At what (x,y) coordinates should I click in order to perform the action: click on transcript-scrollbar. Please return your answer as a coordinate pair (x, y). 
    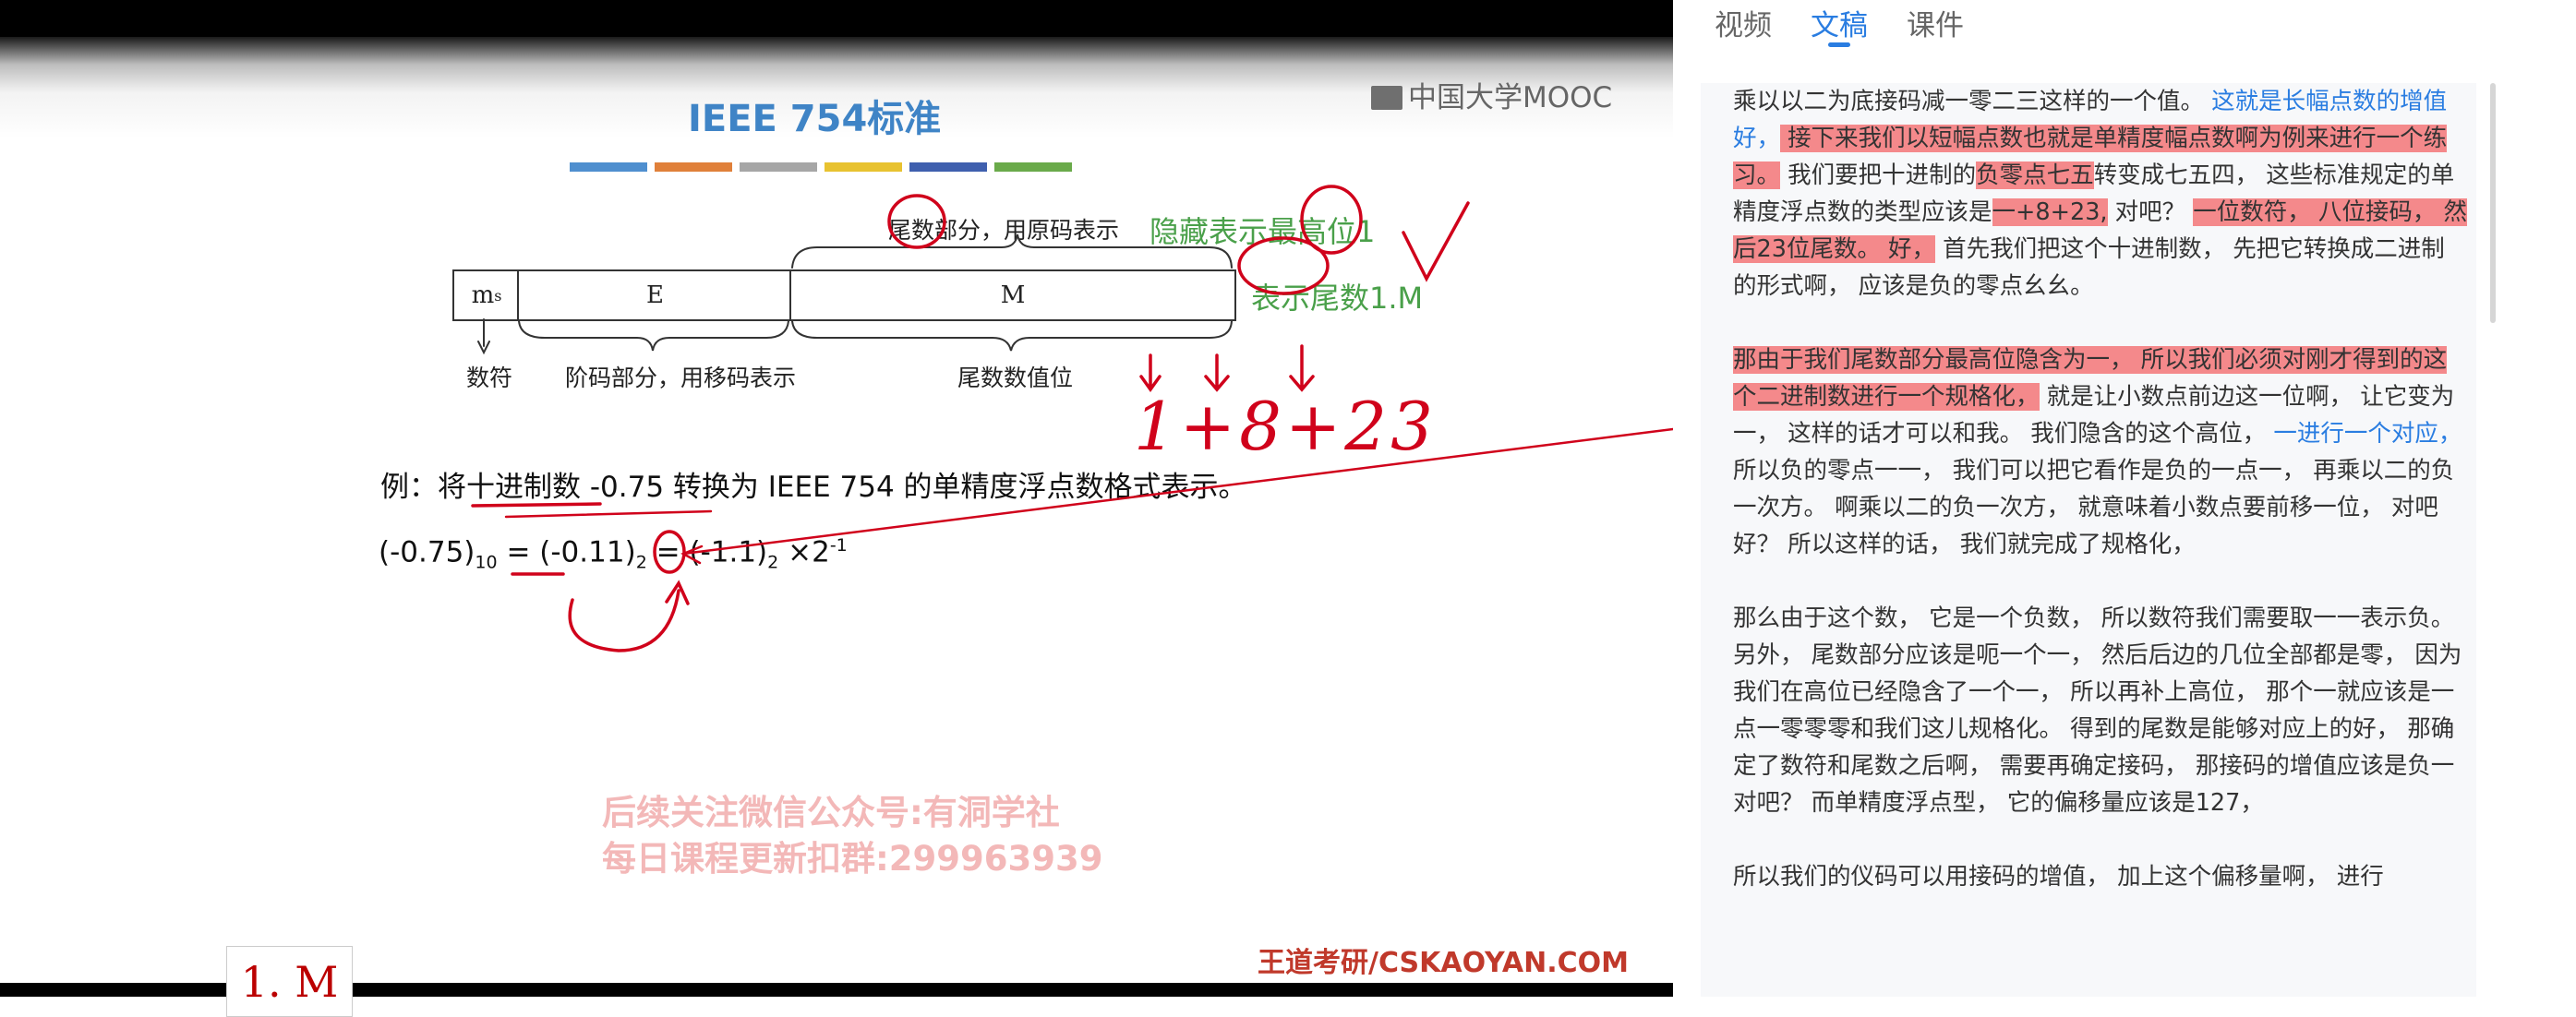
    Looking at the image, I should click on (2493, 203).